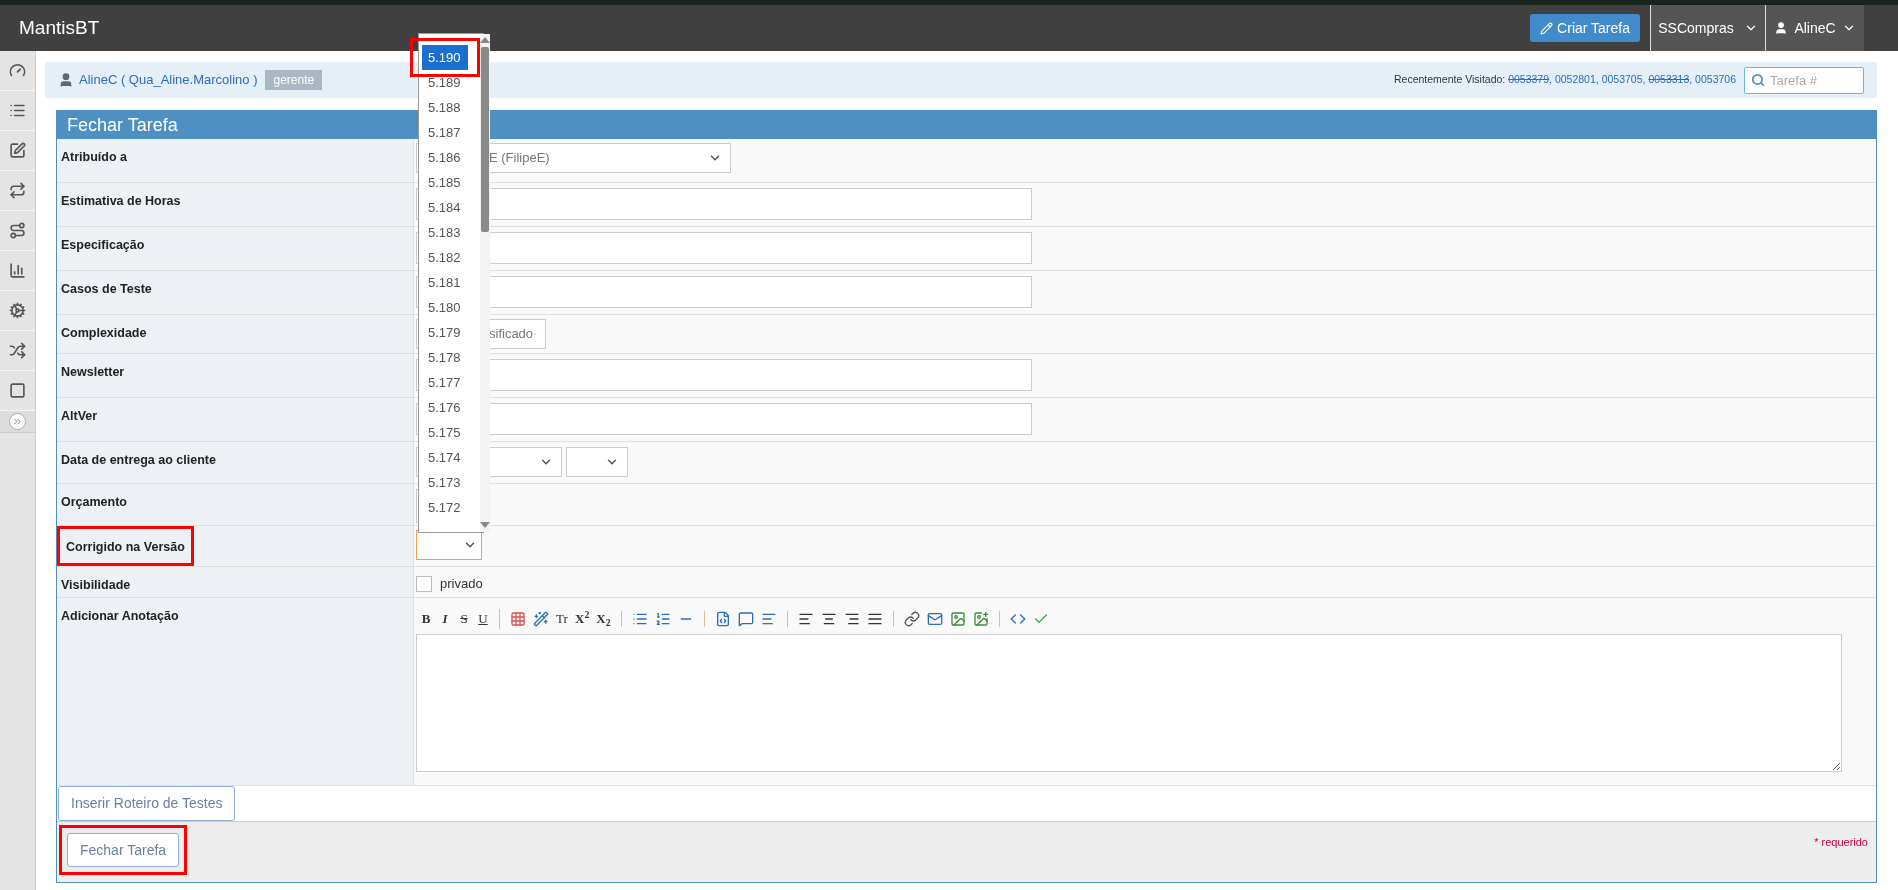  Describe the element at coordinates (103, 245) in the screenshot. I see `field-label: Especificação` at that location.